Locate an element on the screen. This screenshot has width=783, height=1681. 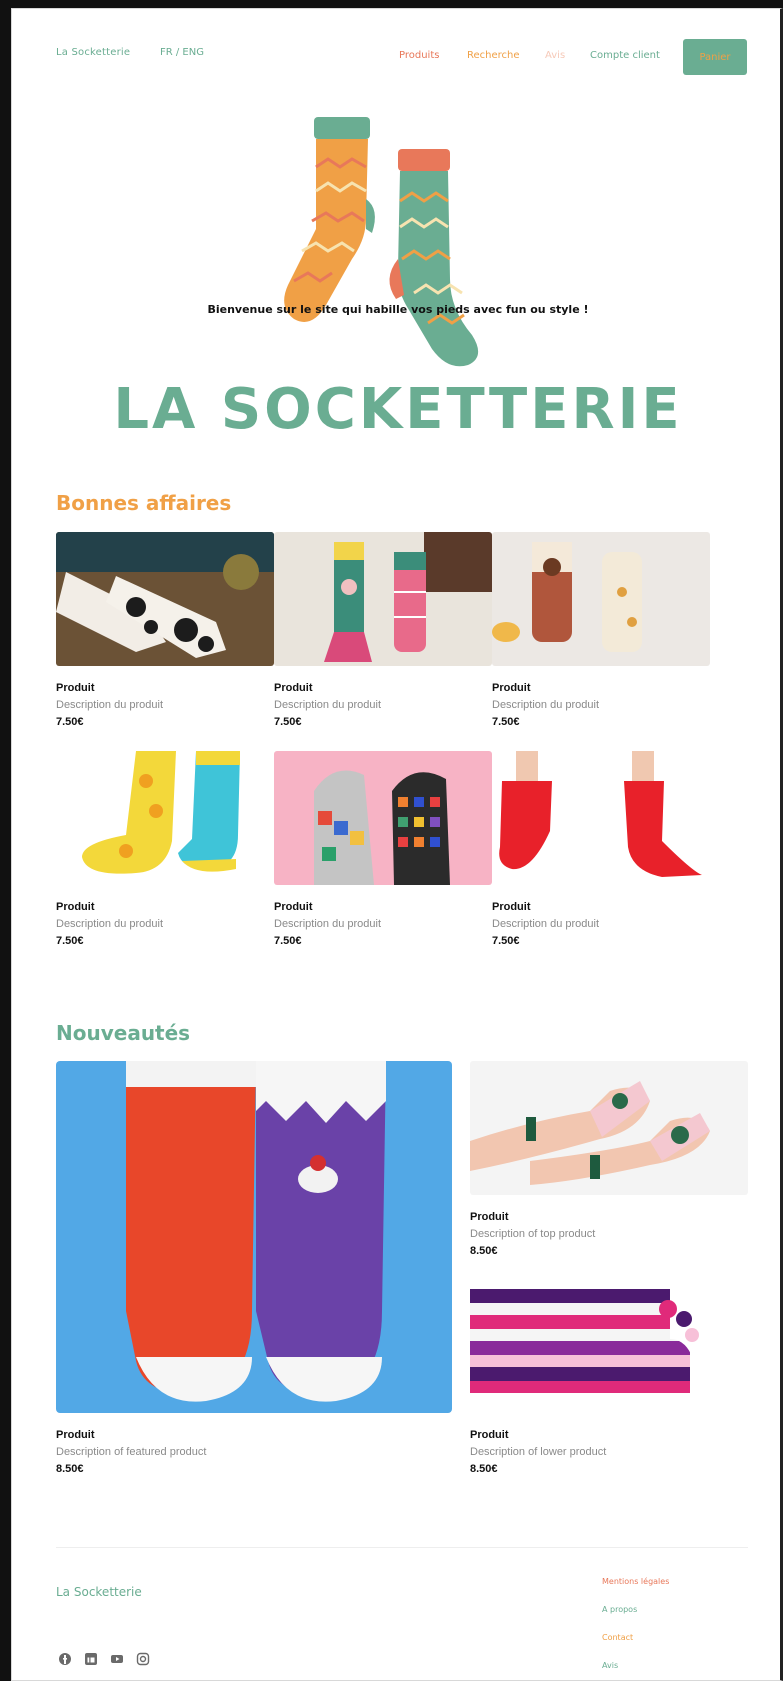
top-product-card: Produit Description of top product 8.50€ is located at coordinates (609, 1159).